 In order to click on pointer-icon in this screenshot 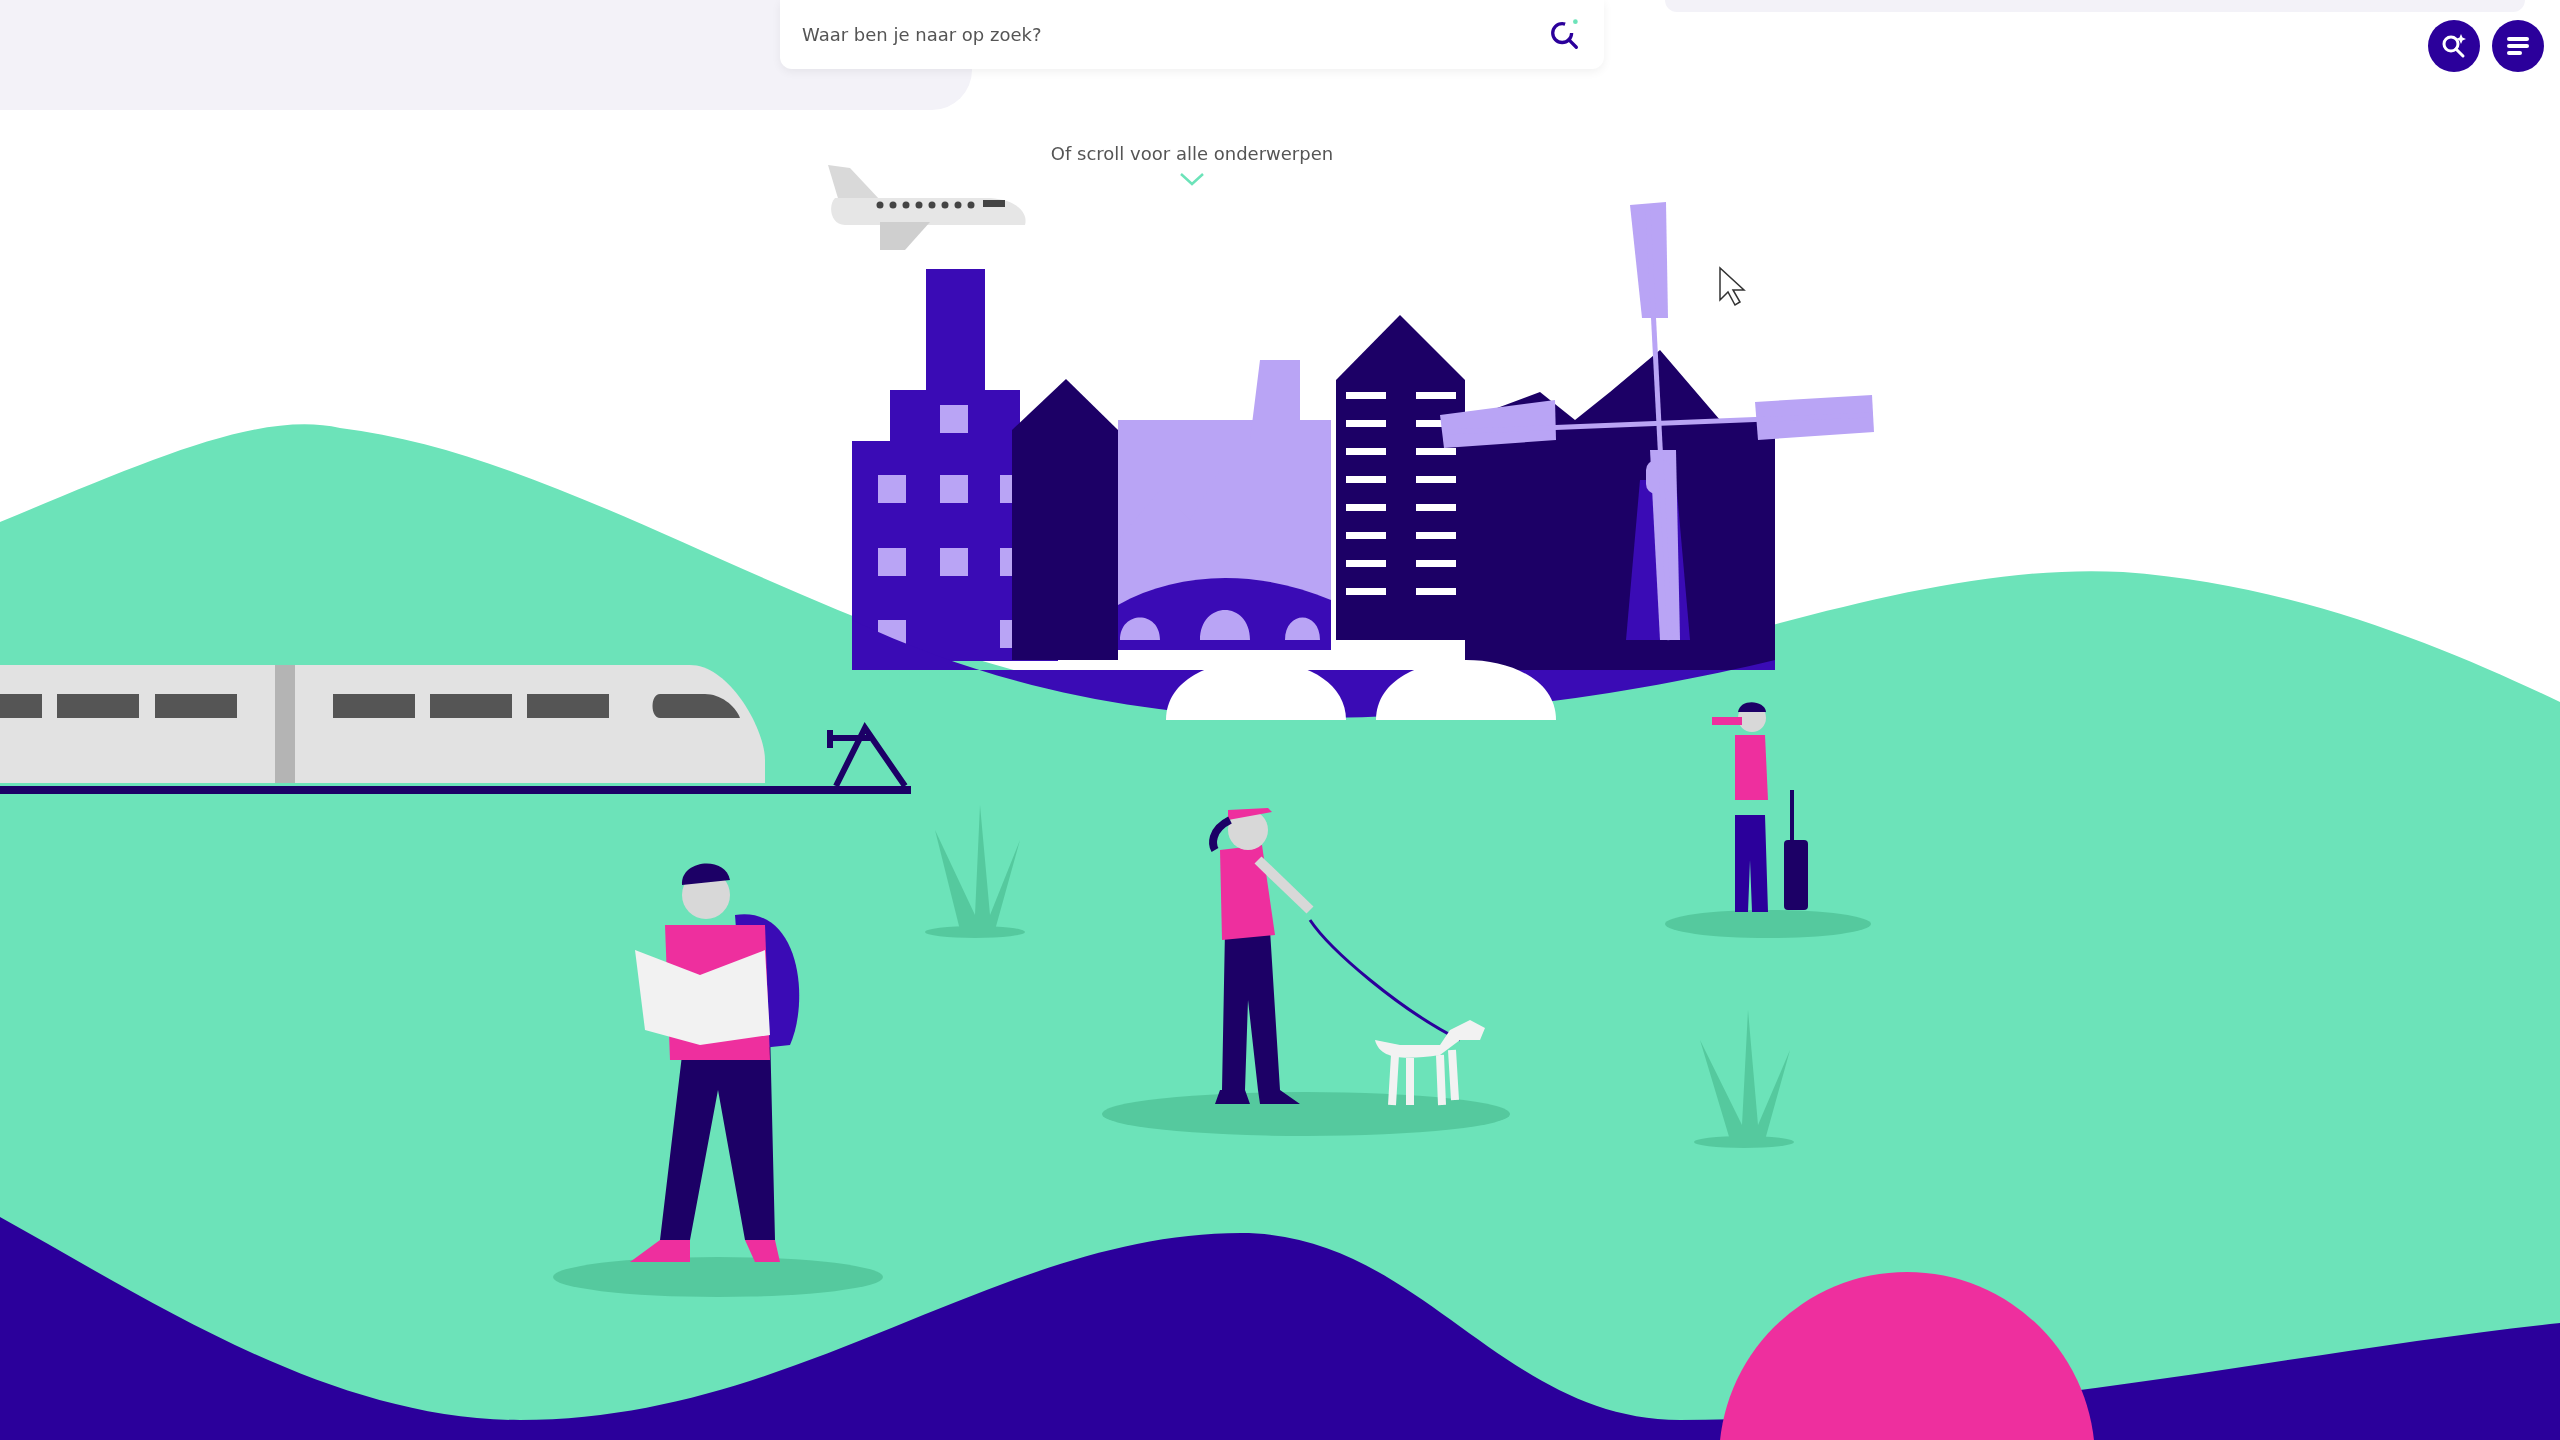, I will do `click(1732, 286)`.